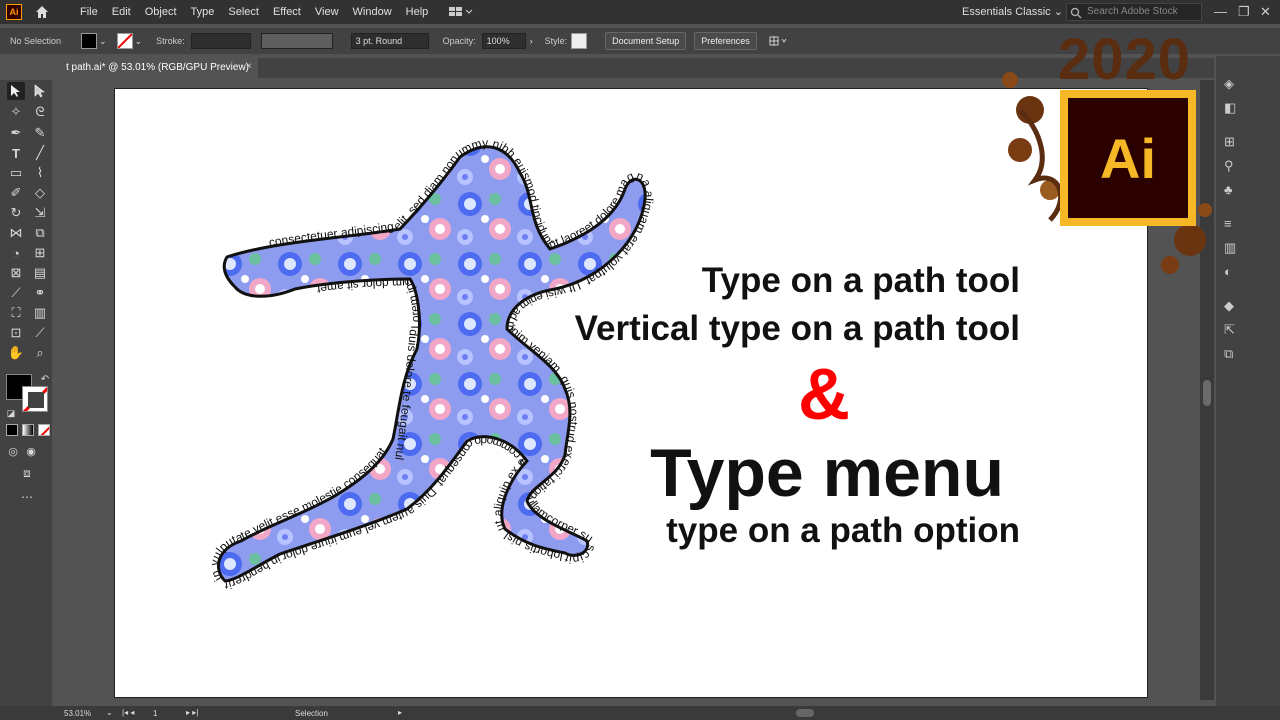  What do you see at coordinates (139, 41) in the screenshot?
I see `stroke-dropdown-icon: ⌄` at bounding box center [139, 41].